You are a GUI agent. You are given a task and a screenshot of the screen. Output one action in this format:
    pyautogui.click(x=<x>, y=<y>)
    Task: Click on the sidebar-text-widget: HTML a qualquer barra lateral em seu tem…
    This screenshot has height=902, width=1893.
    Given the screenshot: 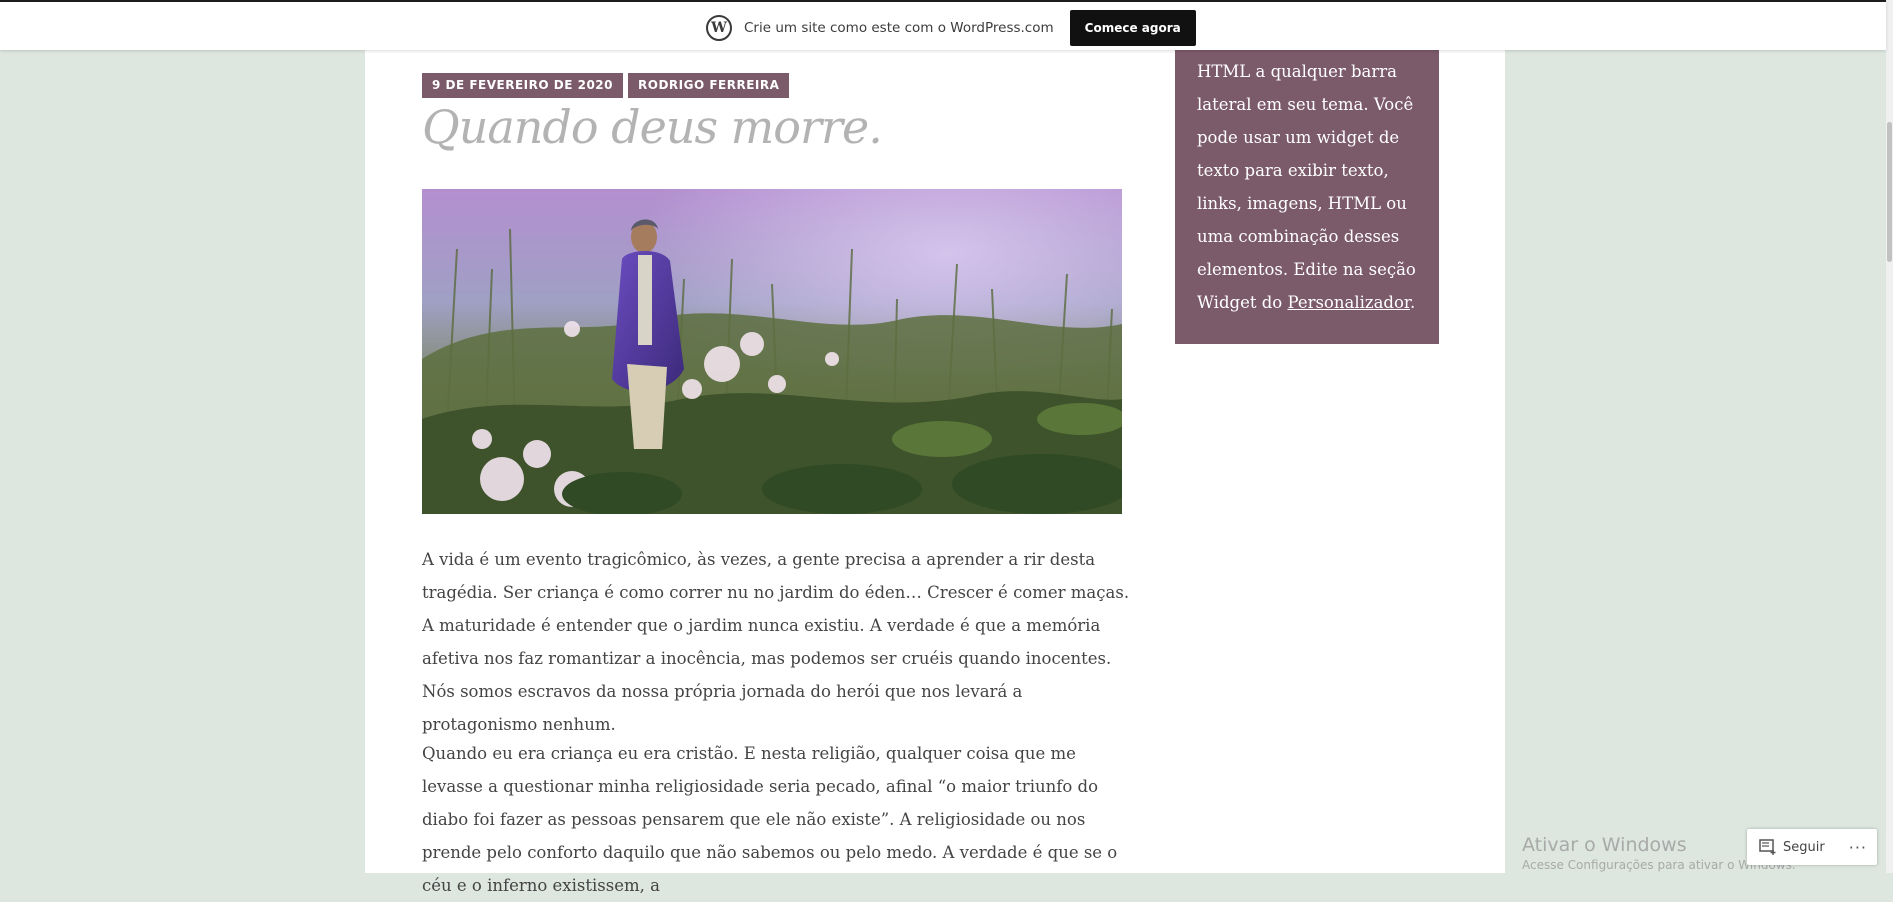 What is the action you would take?
    pyautogui.click(x=1307, y=197)
    